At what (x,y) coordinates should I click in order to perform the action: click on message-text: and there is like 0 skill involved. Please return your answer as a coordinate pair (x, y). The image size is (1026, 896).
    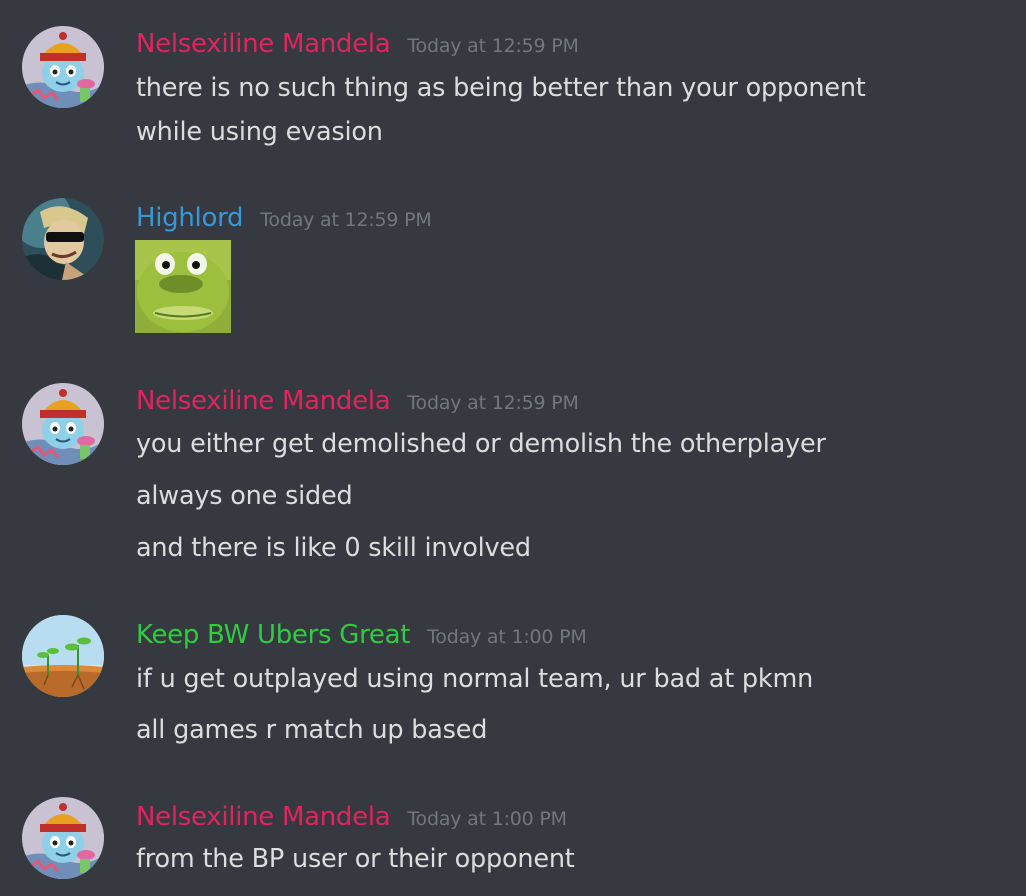
    Looking at the image, I should click on (333, 548).